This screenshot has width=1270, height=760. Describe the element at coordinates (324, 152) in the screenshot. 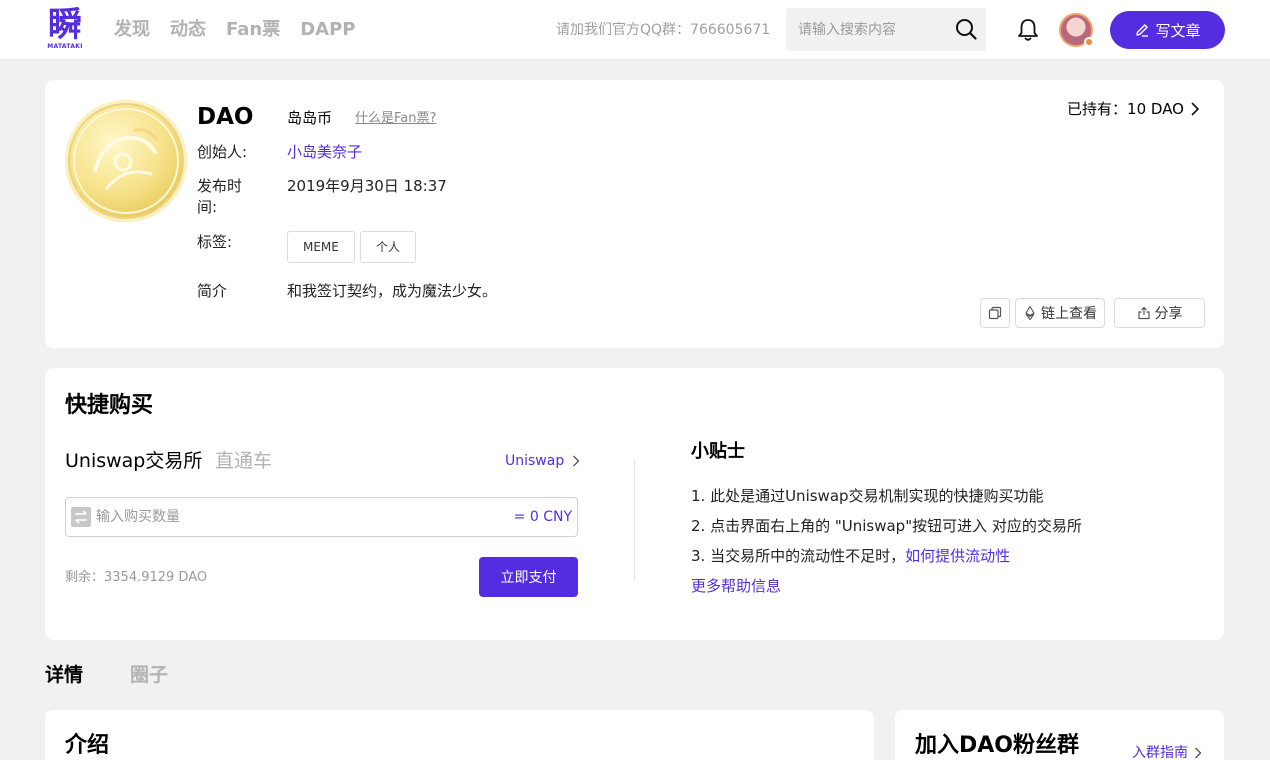

I see `creator-link: 小岛美奈子` at that location.